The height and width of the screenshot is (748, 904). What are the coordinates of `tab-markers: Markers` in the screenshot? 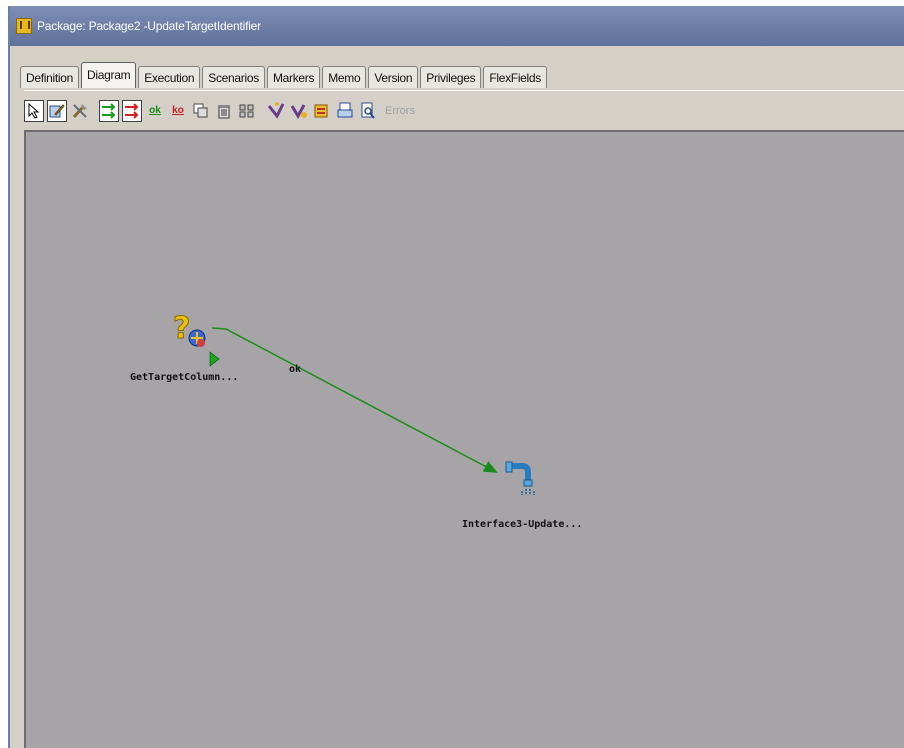 It's located at (293, 77).